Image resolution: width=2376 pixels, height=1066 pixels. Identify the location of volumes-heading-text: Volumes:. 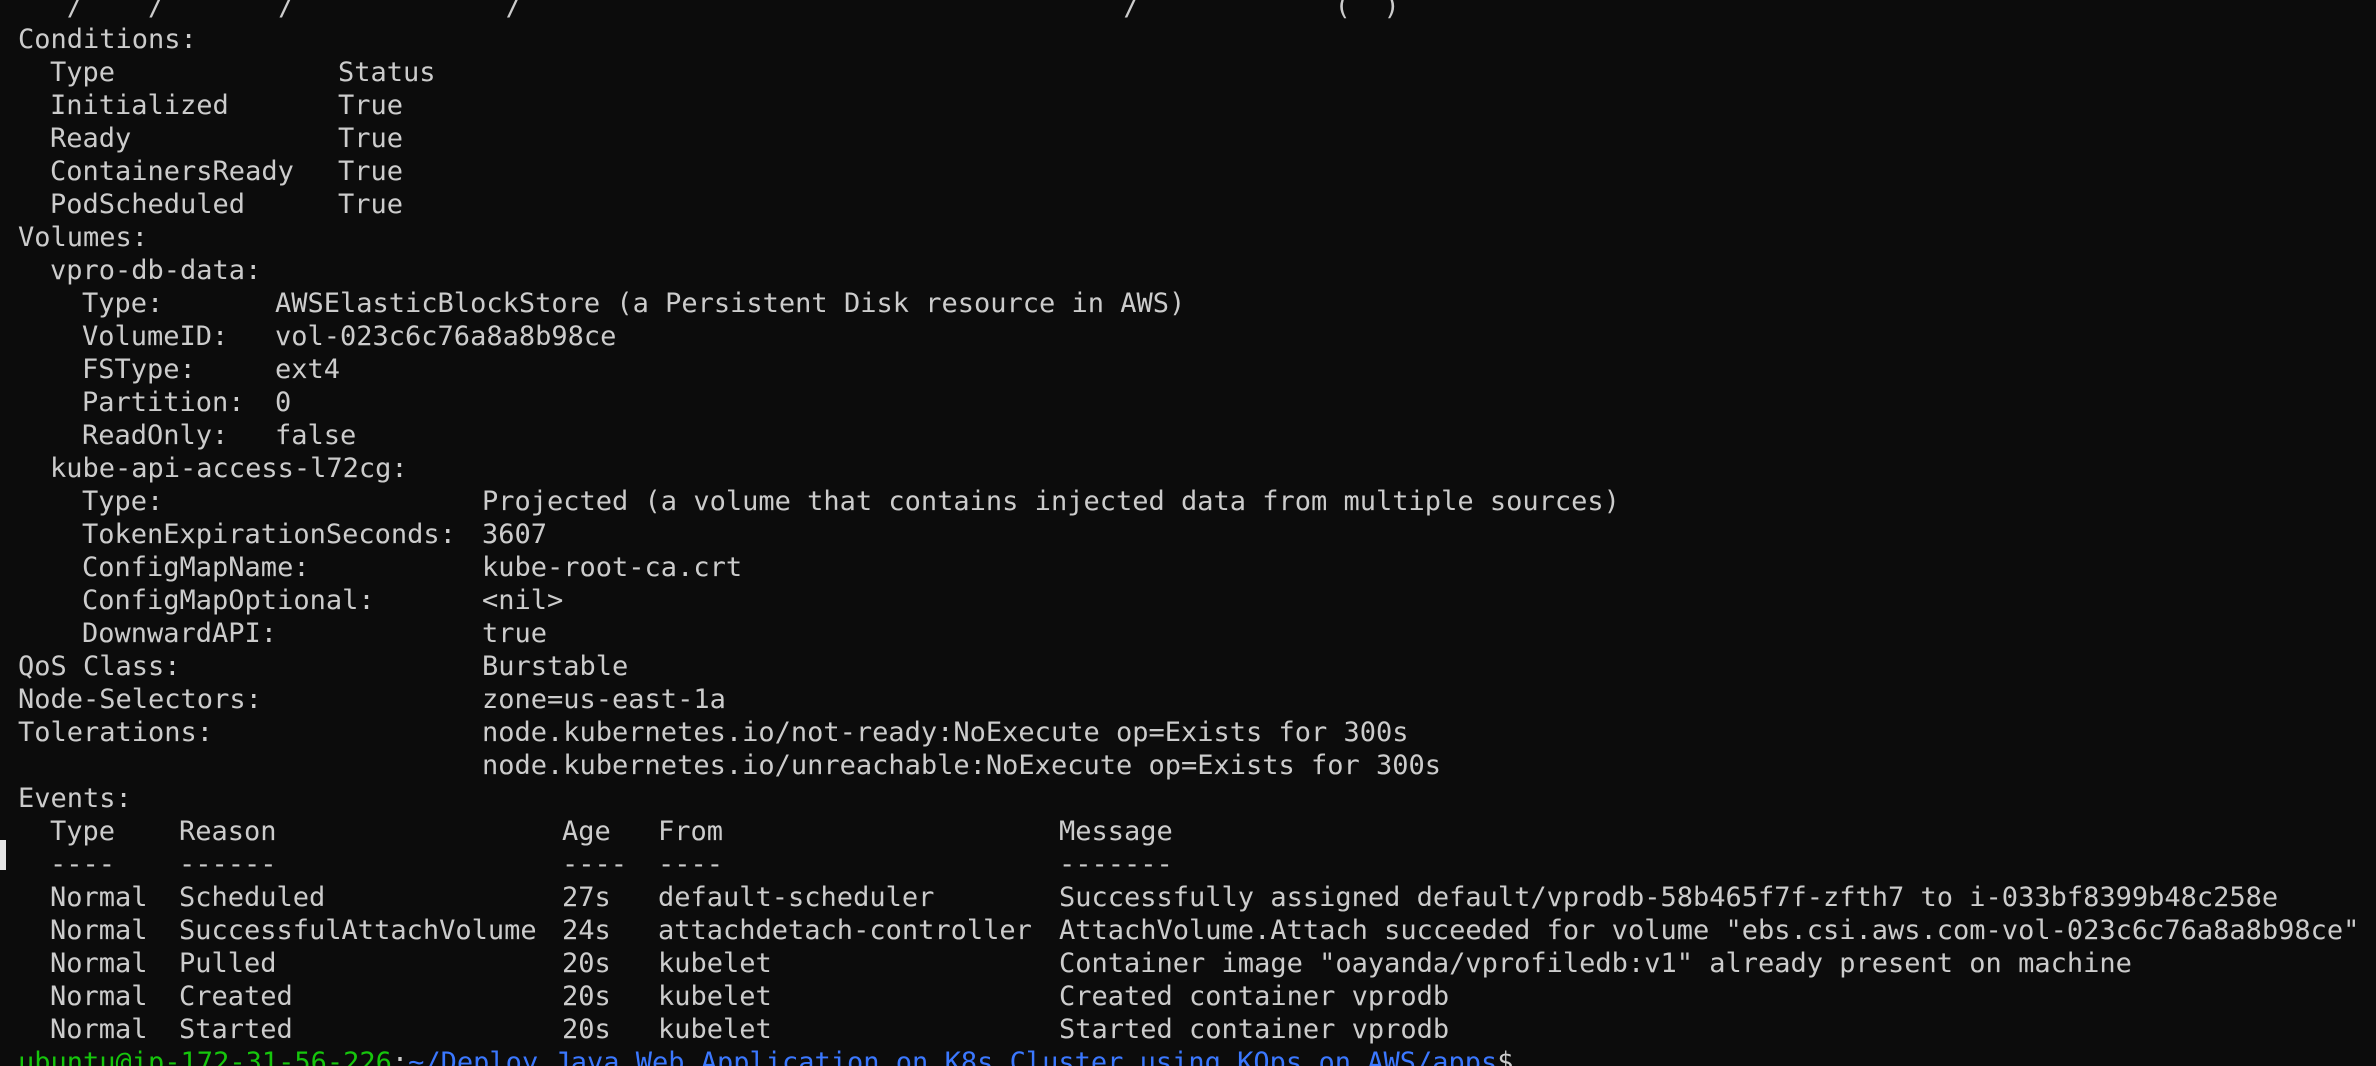
(83, 237).